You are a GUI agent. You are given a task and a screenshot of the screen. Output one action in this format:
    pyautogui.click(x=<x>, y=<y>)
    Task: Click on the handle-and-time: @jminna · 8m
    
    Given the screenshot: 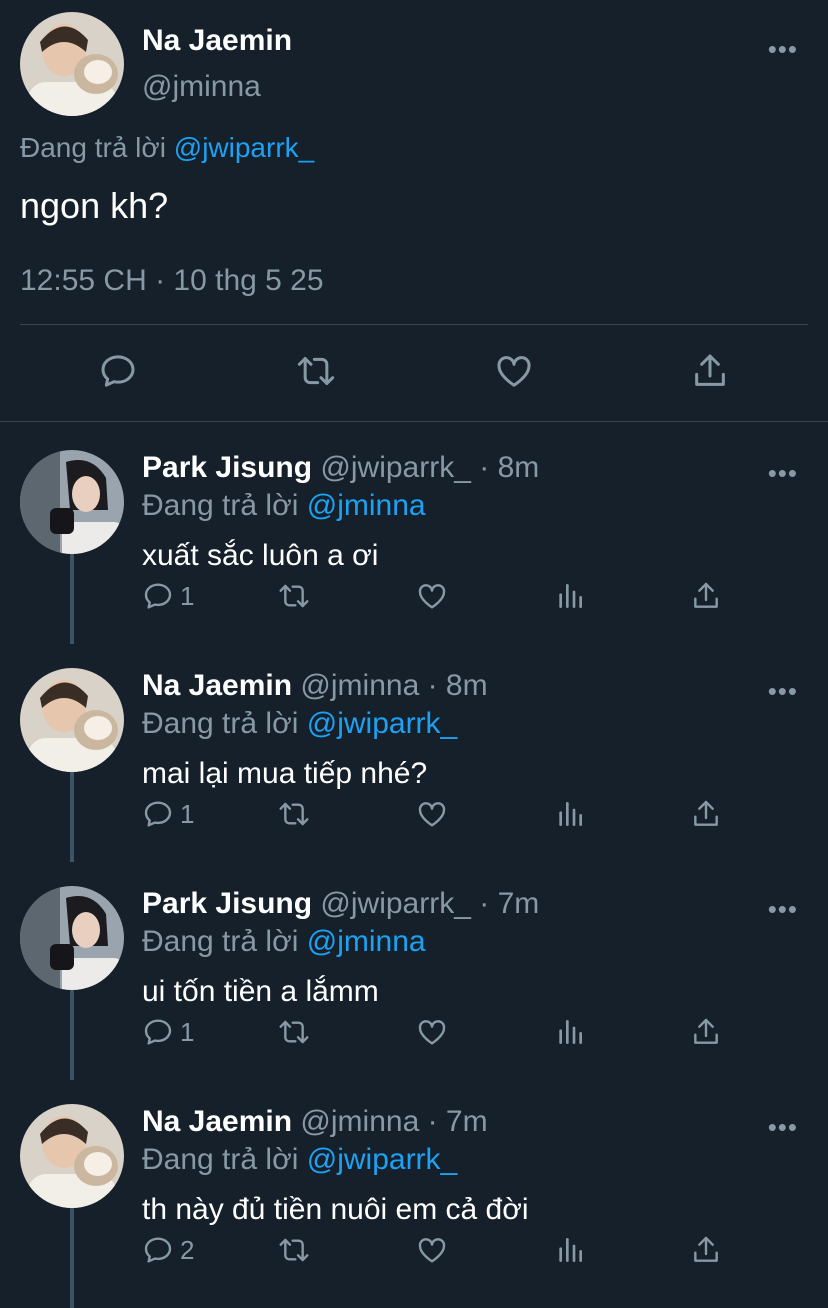 What is the action you would take?
    pyautogui.click(x=393, y=685)
    